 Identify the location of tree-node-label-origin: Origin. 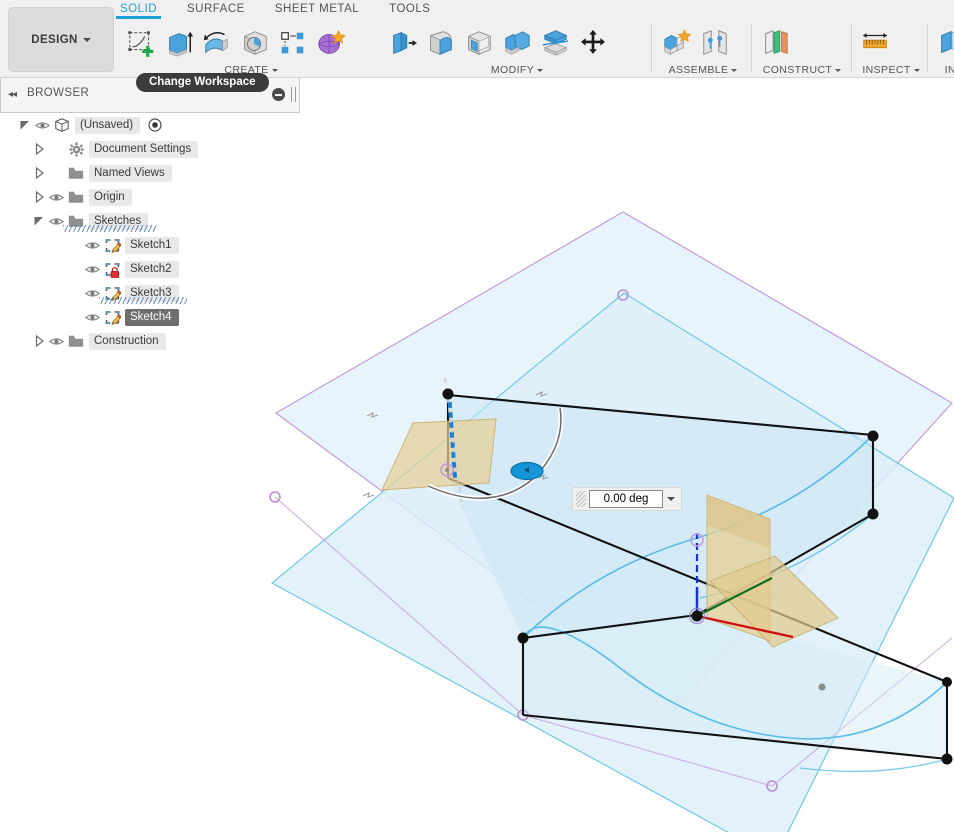
(110, 197).